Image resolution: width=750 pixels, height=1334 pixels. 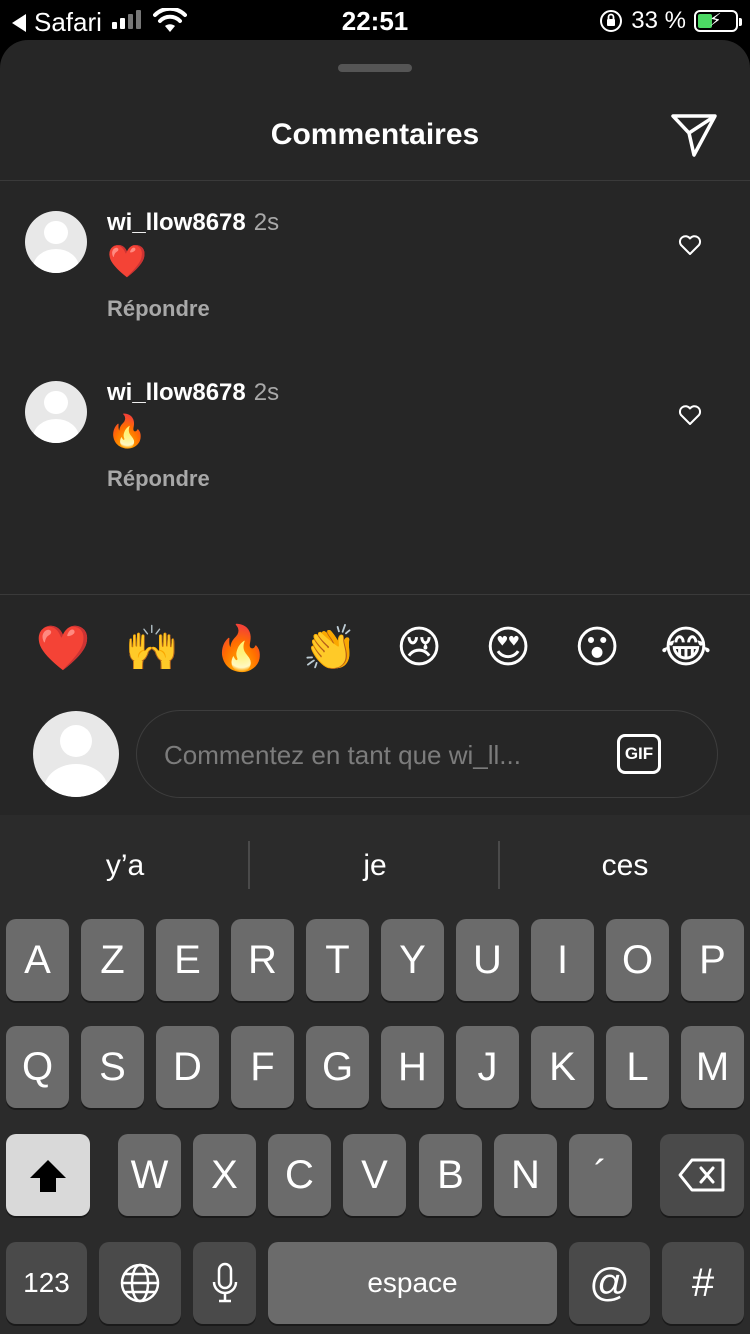 What do you see at coordinates (450, 1175) in the screenshot?
I see `key-b: B` at bounding box center [450, 1175].